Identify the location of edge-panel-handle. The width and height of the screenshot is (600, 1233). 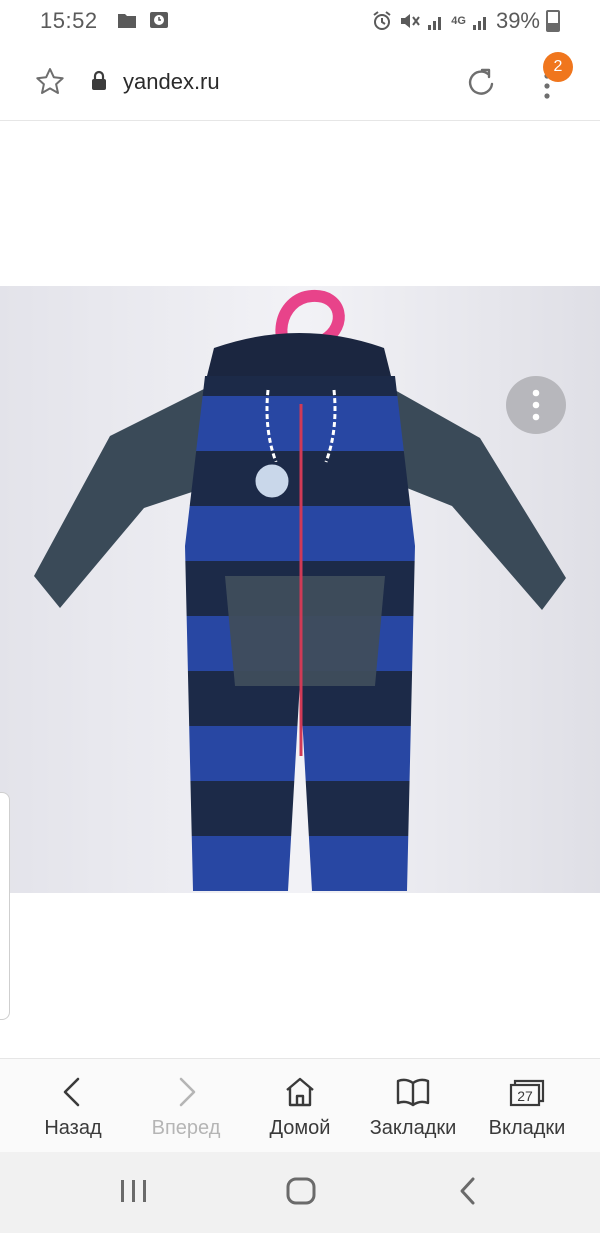
(5, 906).